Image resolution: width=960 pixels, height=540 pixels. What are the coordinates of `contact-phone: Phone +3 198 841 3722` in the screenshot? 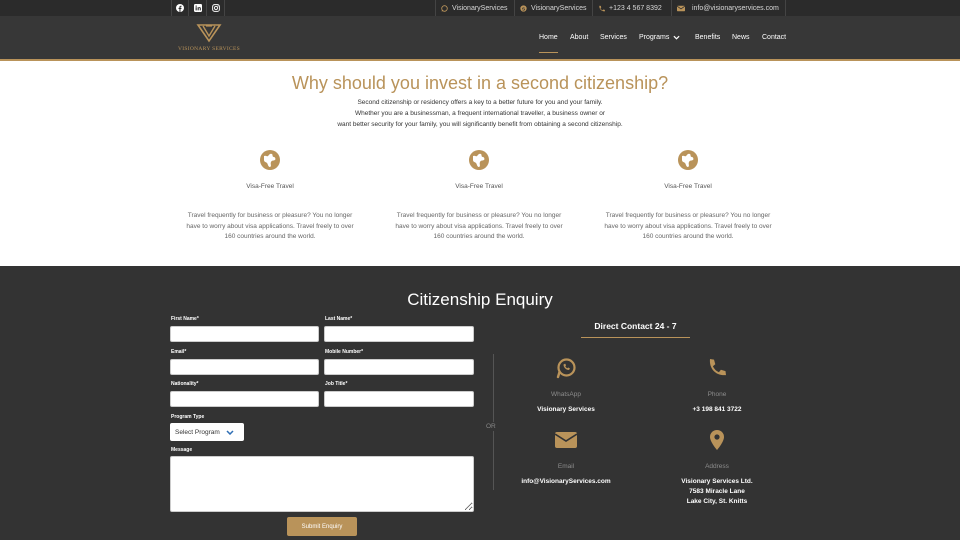 It's located at (717, 386).